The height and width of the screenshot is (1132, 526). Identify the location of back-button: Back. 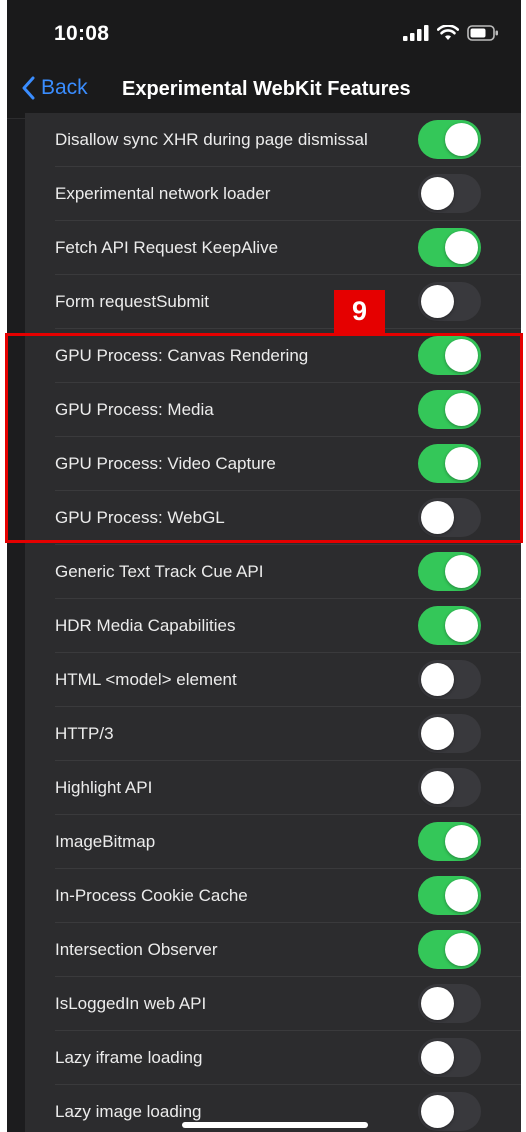
(54, 88).